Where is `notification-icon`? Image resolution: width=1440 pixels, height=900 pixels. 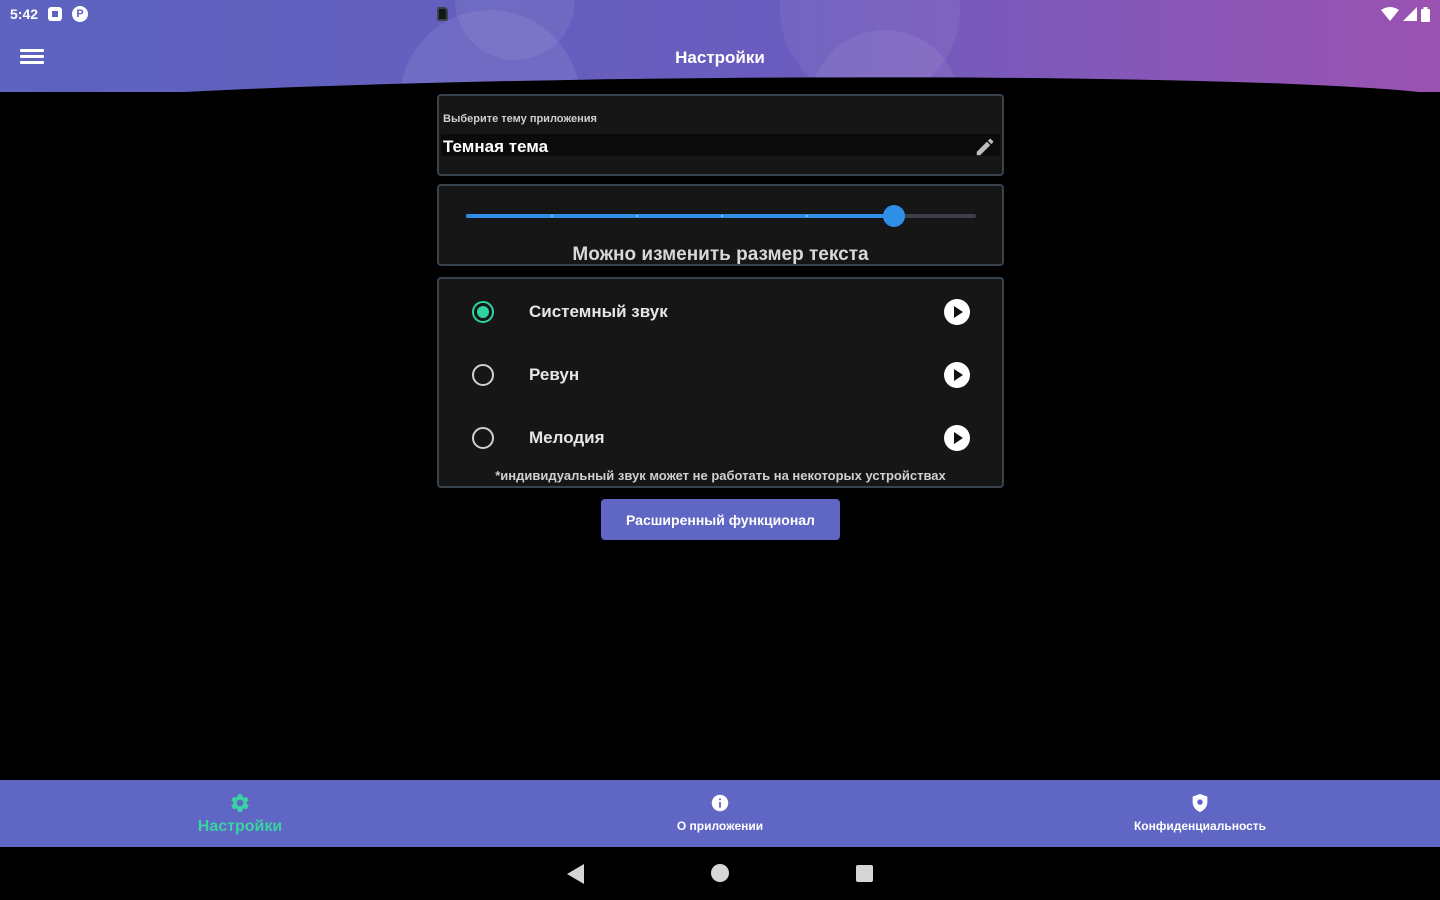 notification-icon is located at coordinates (55, 14).